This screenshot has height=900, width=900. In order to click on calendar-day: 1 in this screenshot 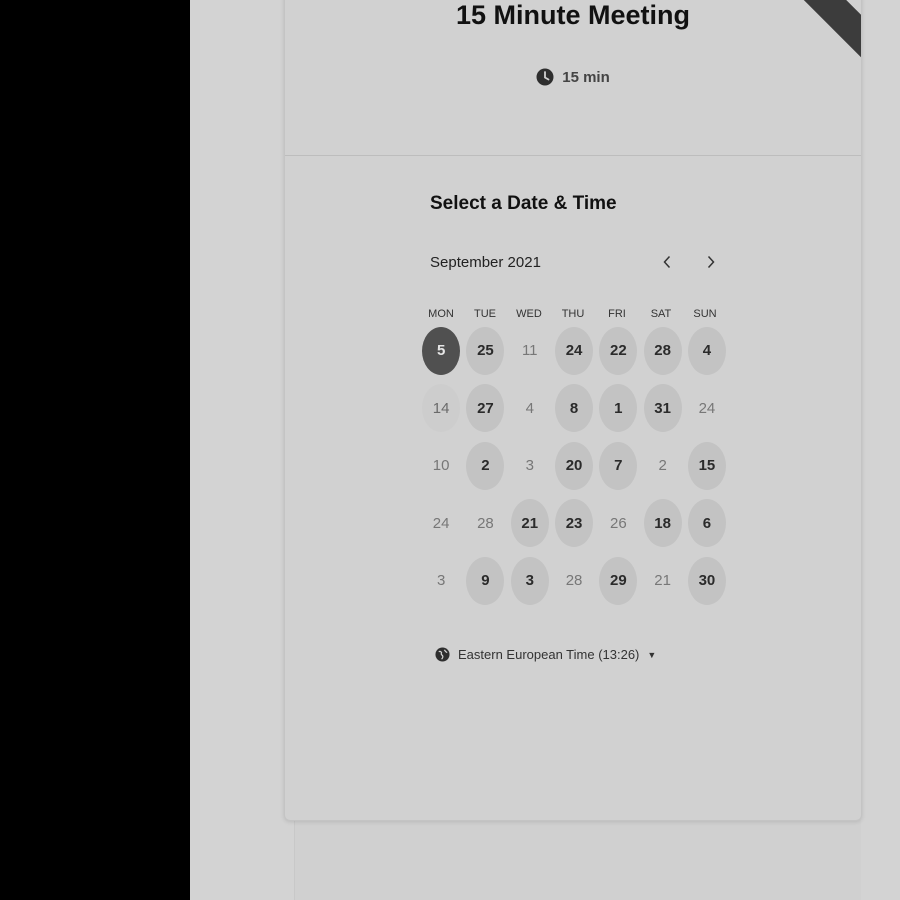, I will do `click(618, 409)`.